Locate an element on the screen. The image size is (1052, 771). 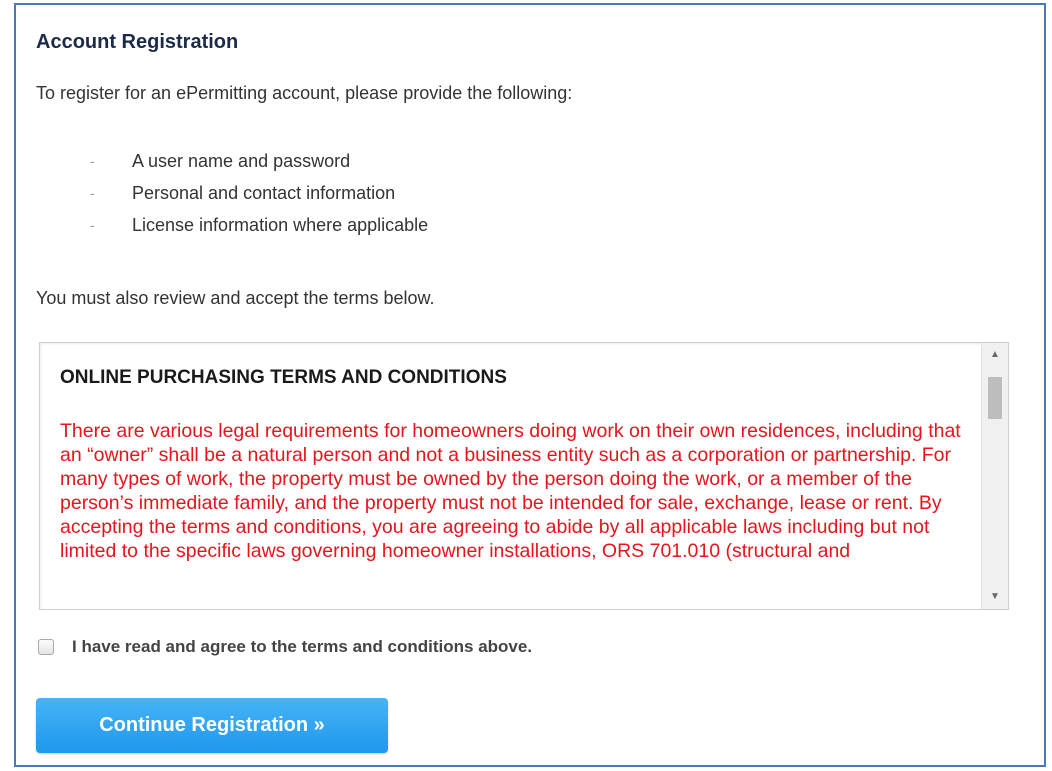
list-item: - License information where applicable is located at coordinates (257, 225).